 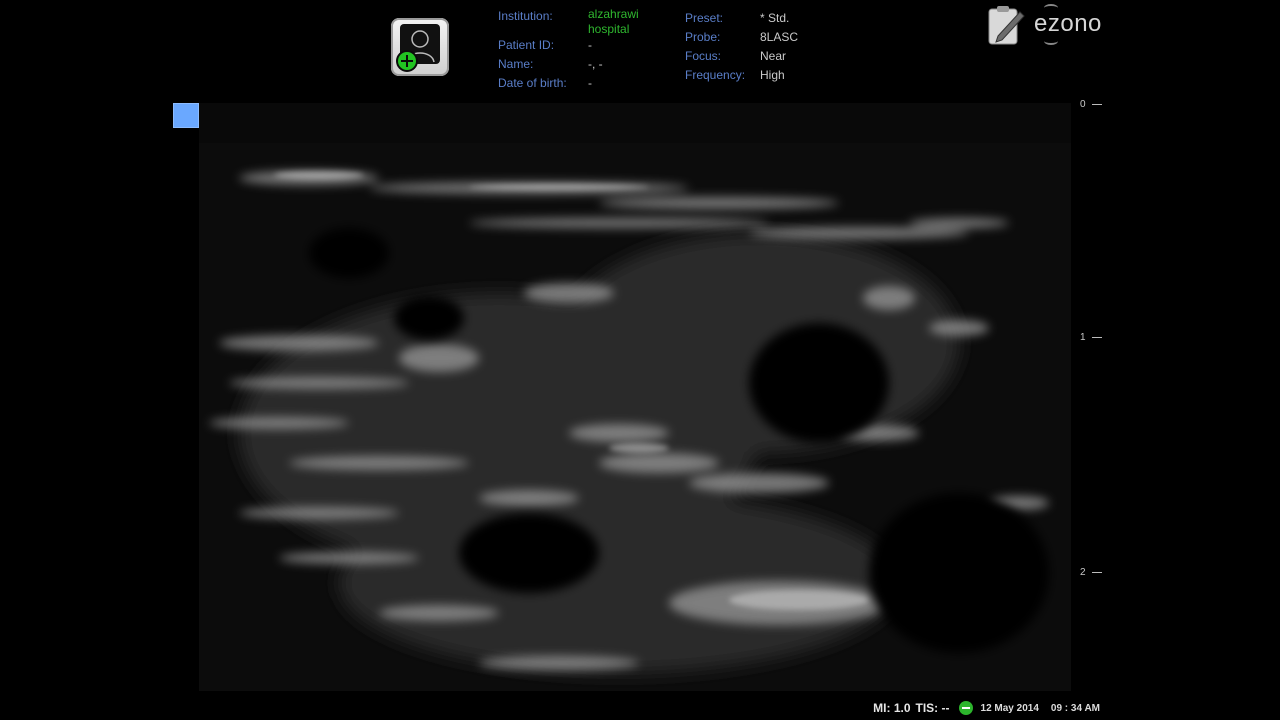 What do you see at coordinates (779, 37) in the screenshot?
I see `probe-value: 8LASC` at bounding box center [779, 37].